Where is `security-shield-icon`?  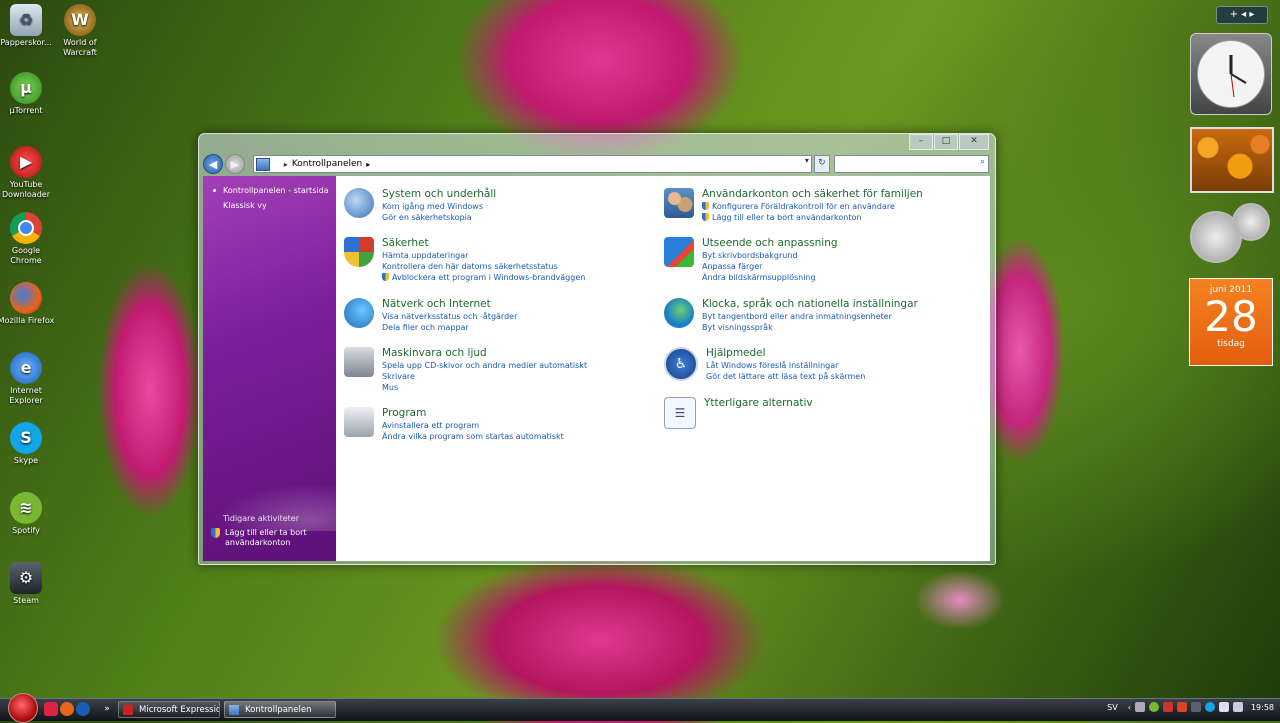 security-shield-icon is located at coordinates (359, 252).